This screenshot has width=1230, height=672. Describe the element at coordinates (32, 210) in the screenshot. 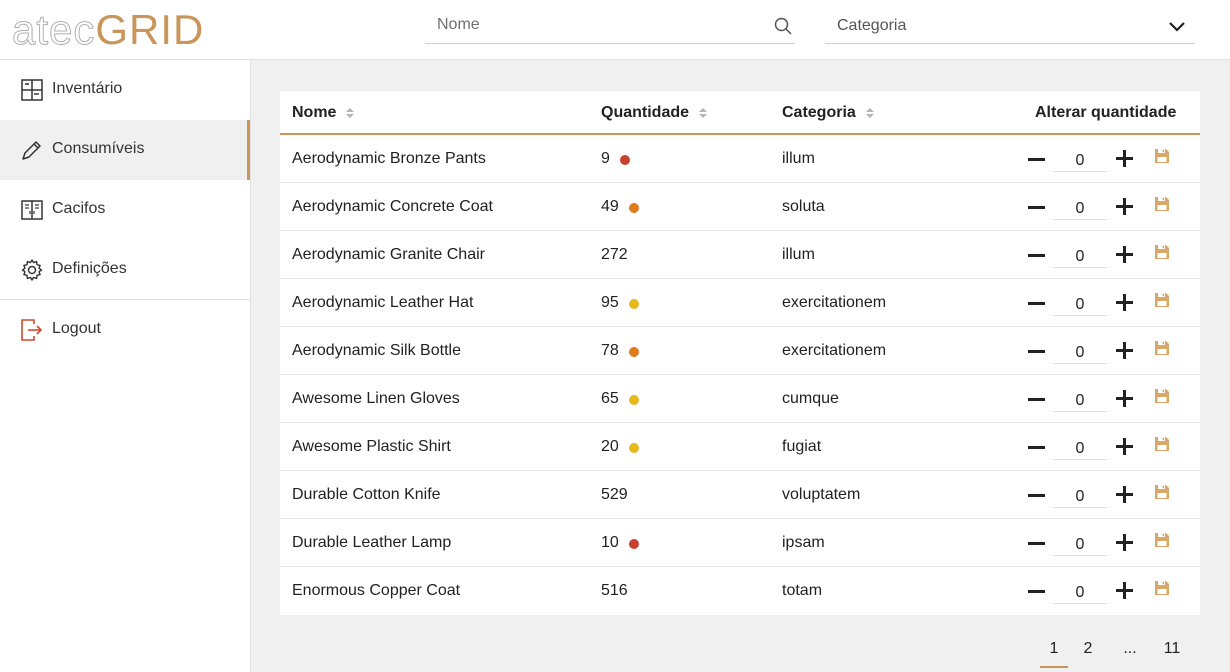

I see `lockers-icon` at that location.